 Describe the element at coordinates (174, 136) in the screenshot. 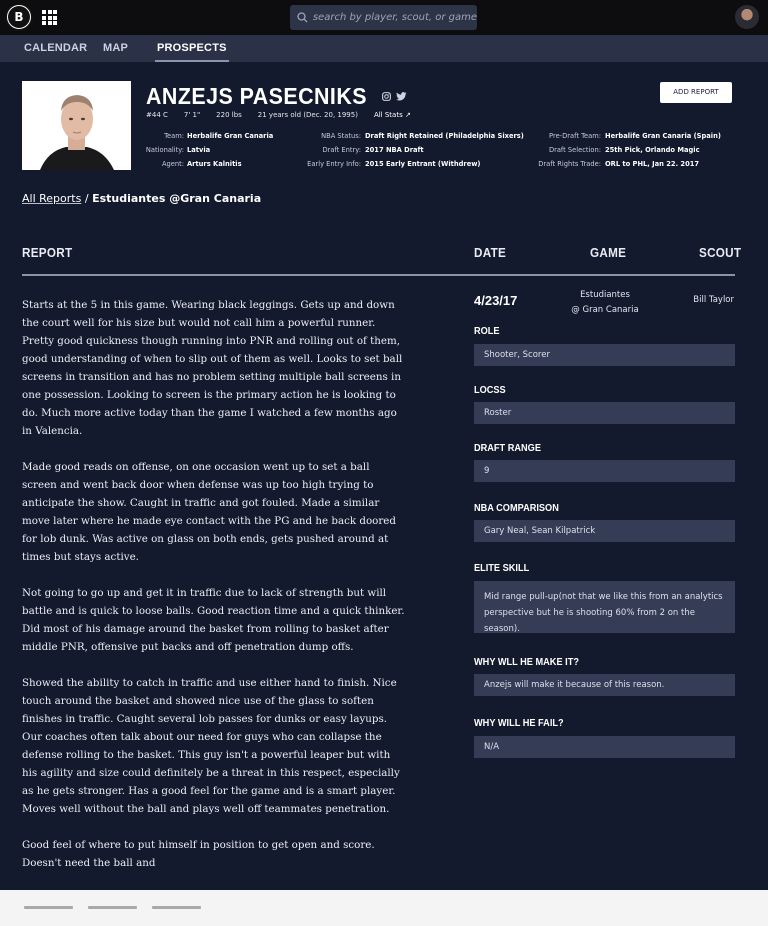

I see `team-label: Team:` at that location.